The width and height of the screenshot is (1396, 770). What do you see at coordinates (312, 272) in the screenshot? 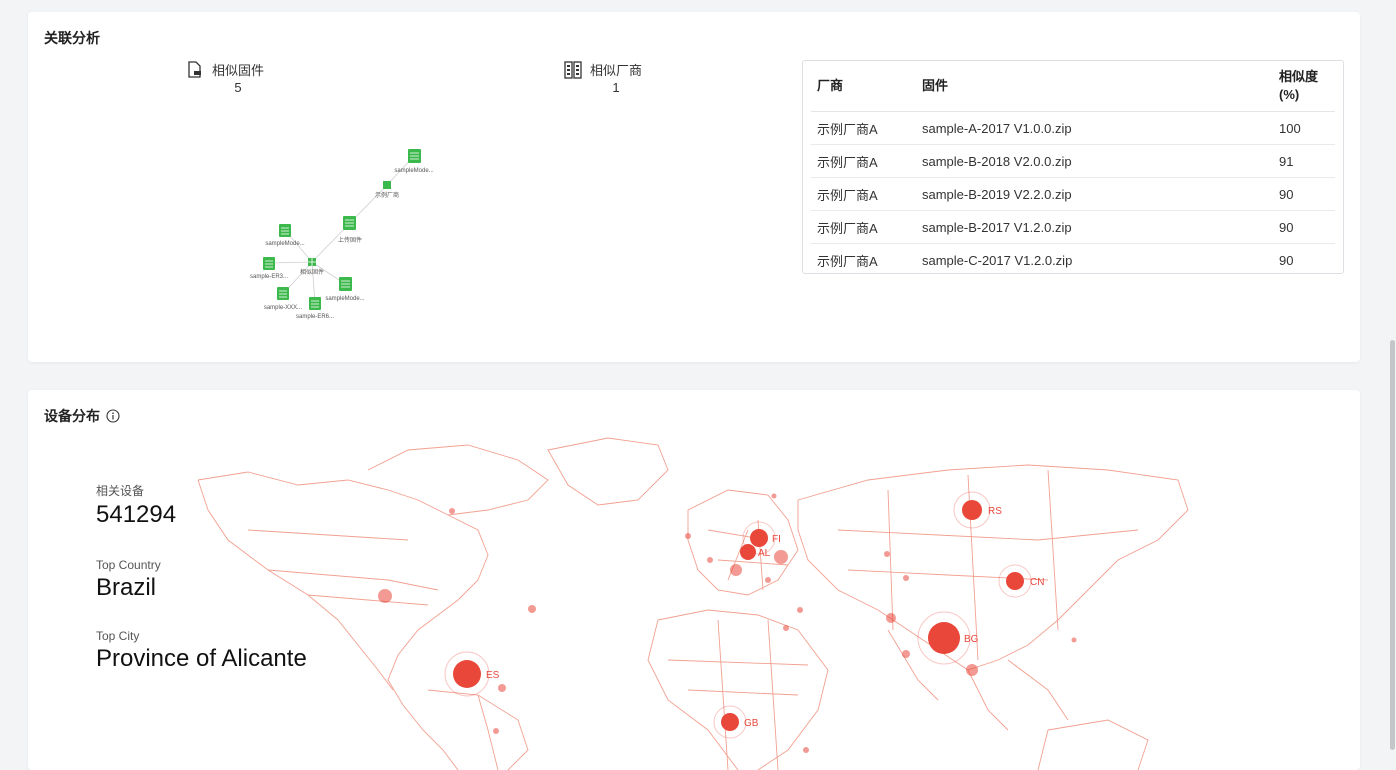
I see `graph-node-label: 相似固件` at bounding box center [312, 272].